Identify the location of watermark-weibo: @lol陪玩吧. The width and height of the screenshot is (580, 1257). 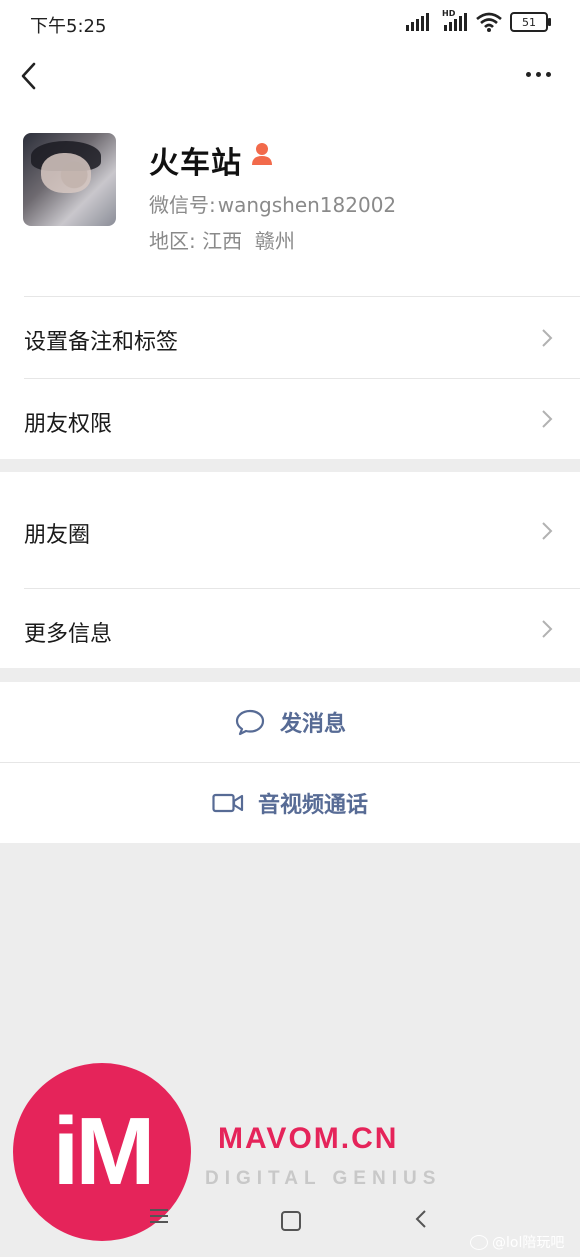
(517, 1242).